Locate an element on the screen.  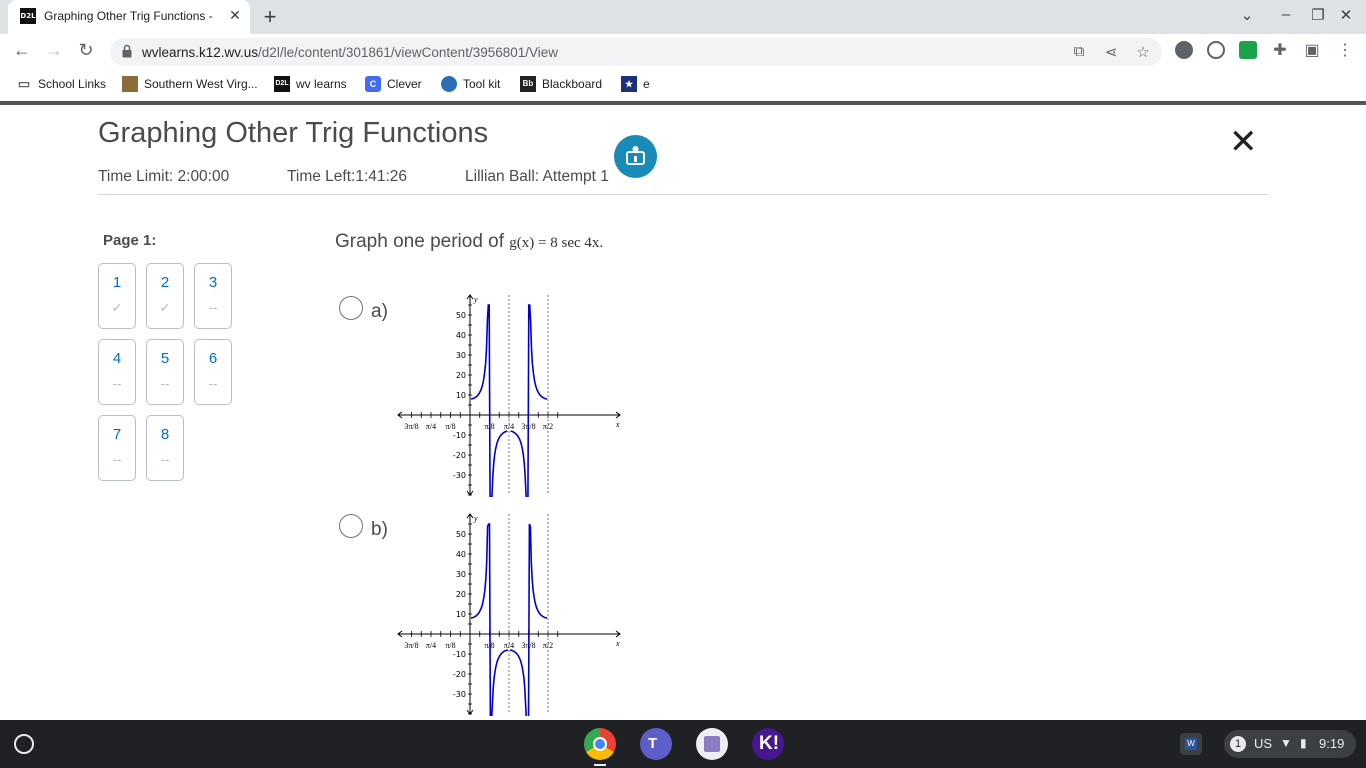
helper-icon is located at coordinates (635, 155).